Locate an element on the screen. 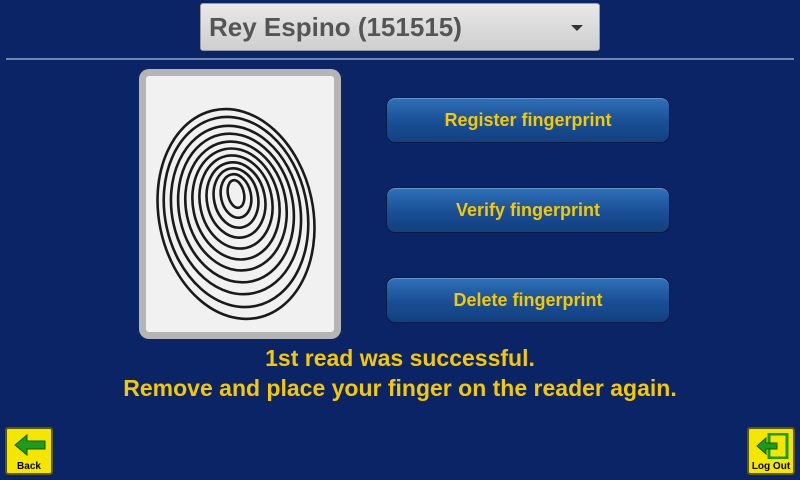 The height and width of the screenshot is (480, 800). back-button: Back is located at coordinates (29, 451).